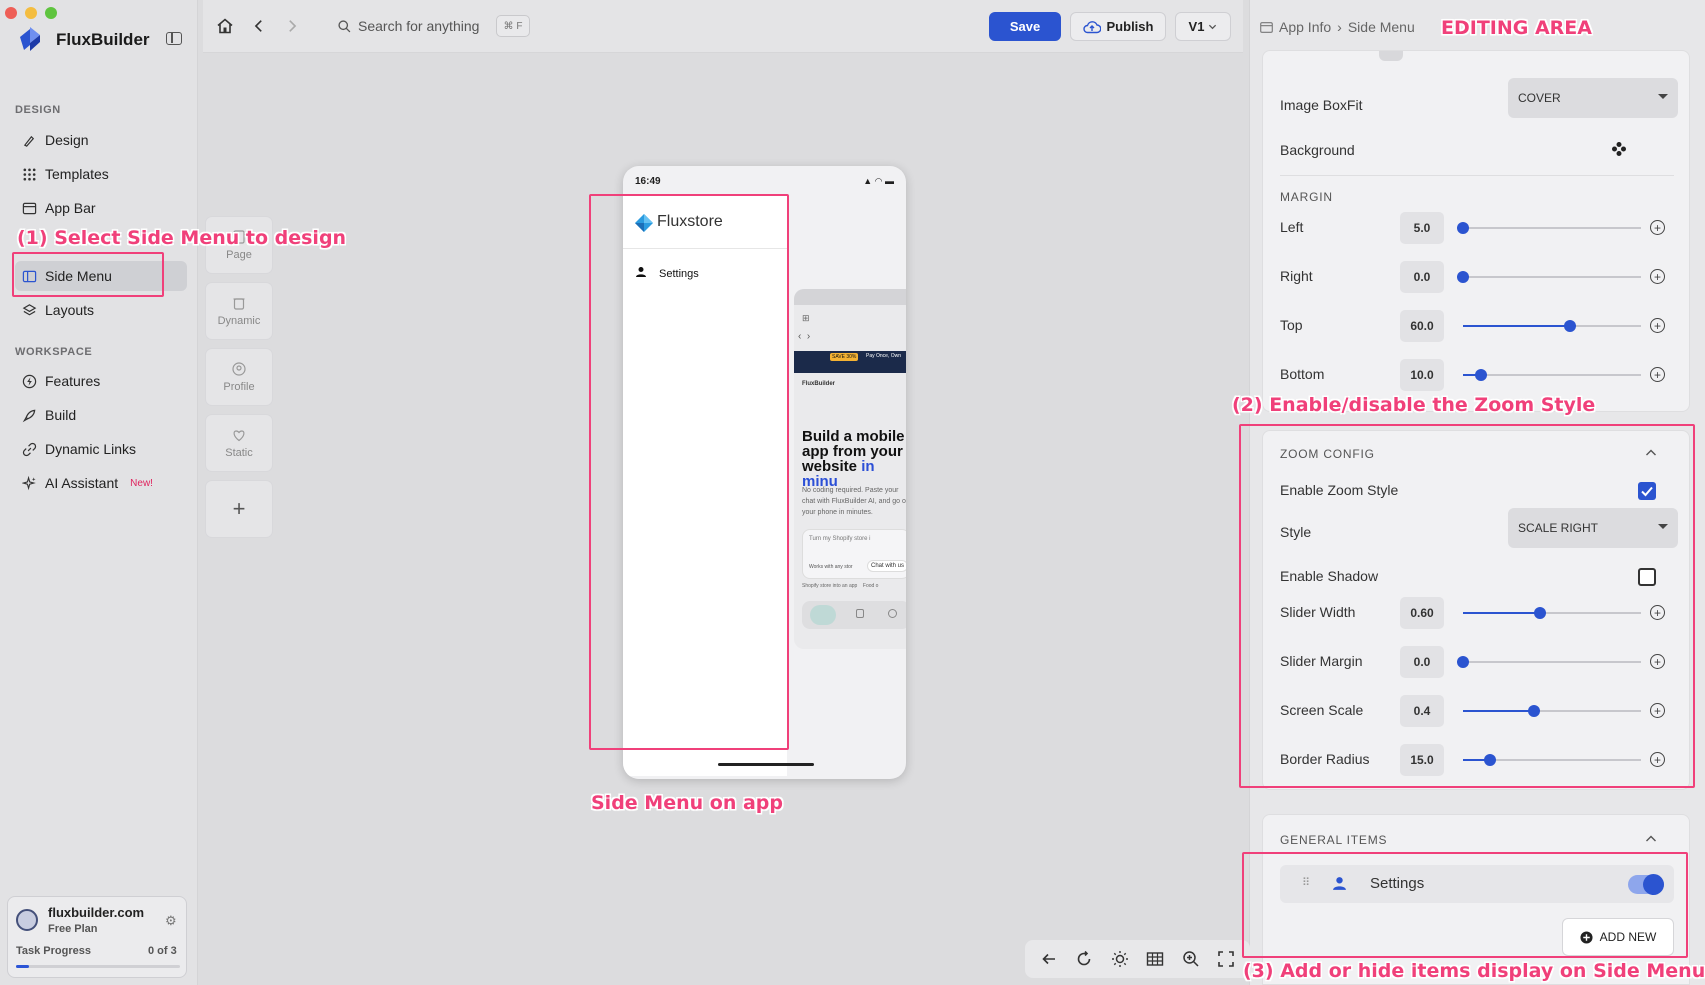 The image size is (1705, 985). I want to click on sidebar-item-features: Features, so click(101, 381).